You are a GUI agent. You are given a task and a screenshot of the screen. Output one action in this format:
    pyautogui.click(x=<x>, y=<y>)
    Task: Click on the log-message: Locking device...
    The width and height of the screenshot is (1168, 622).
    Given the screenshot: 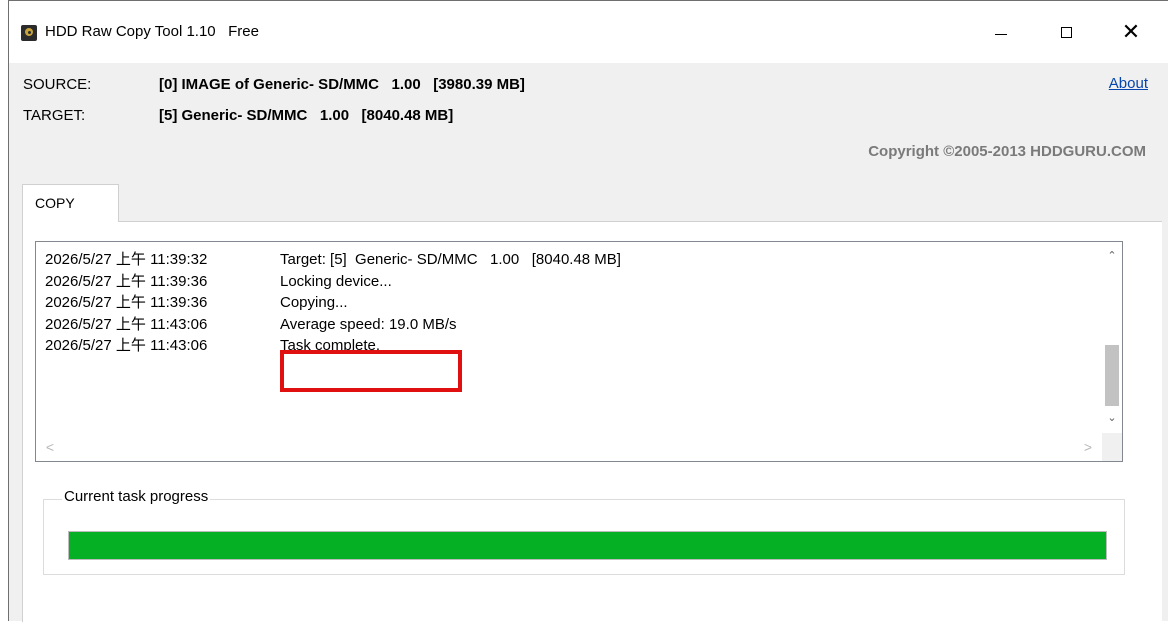 What is the action you would take?
    pyautogui.click(x=336, y=281)
    